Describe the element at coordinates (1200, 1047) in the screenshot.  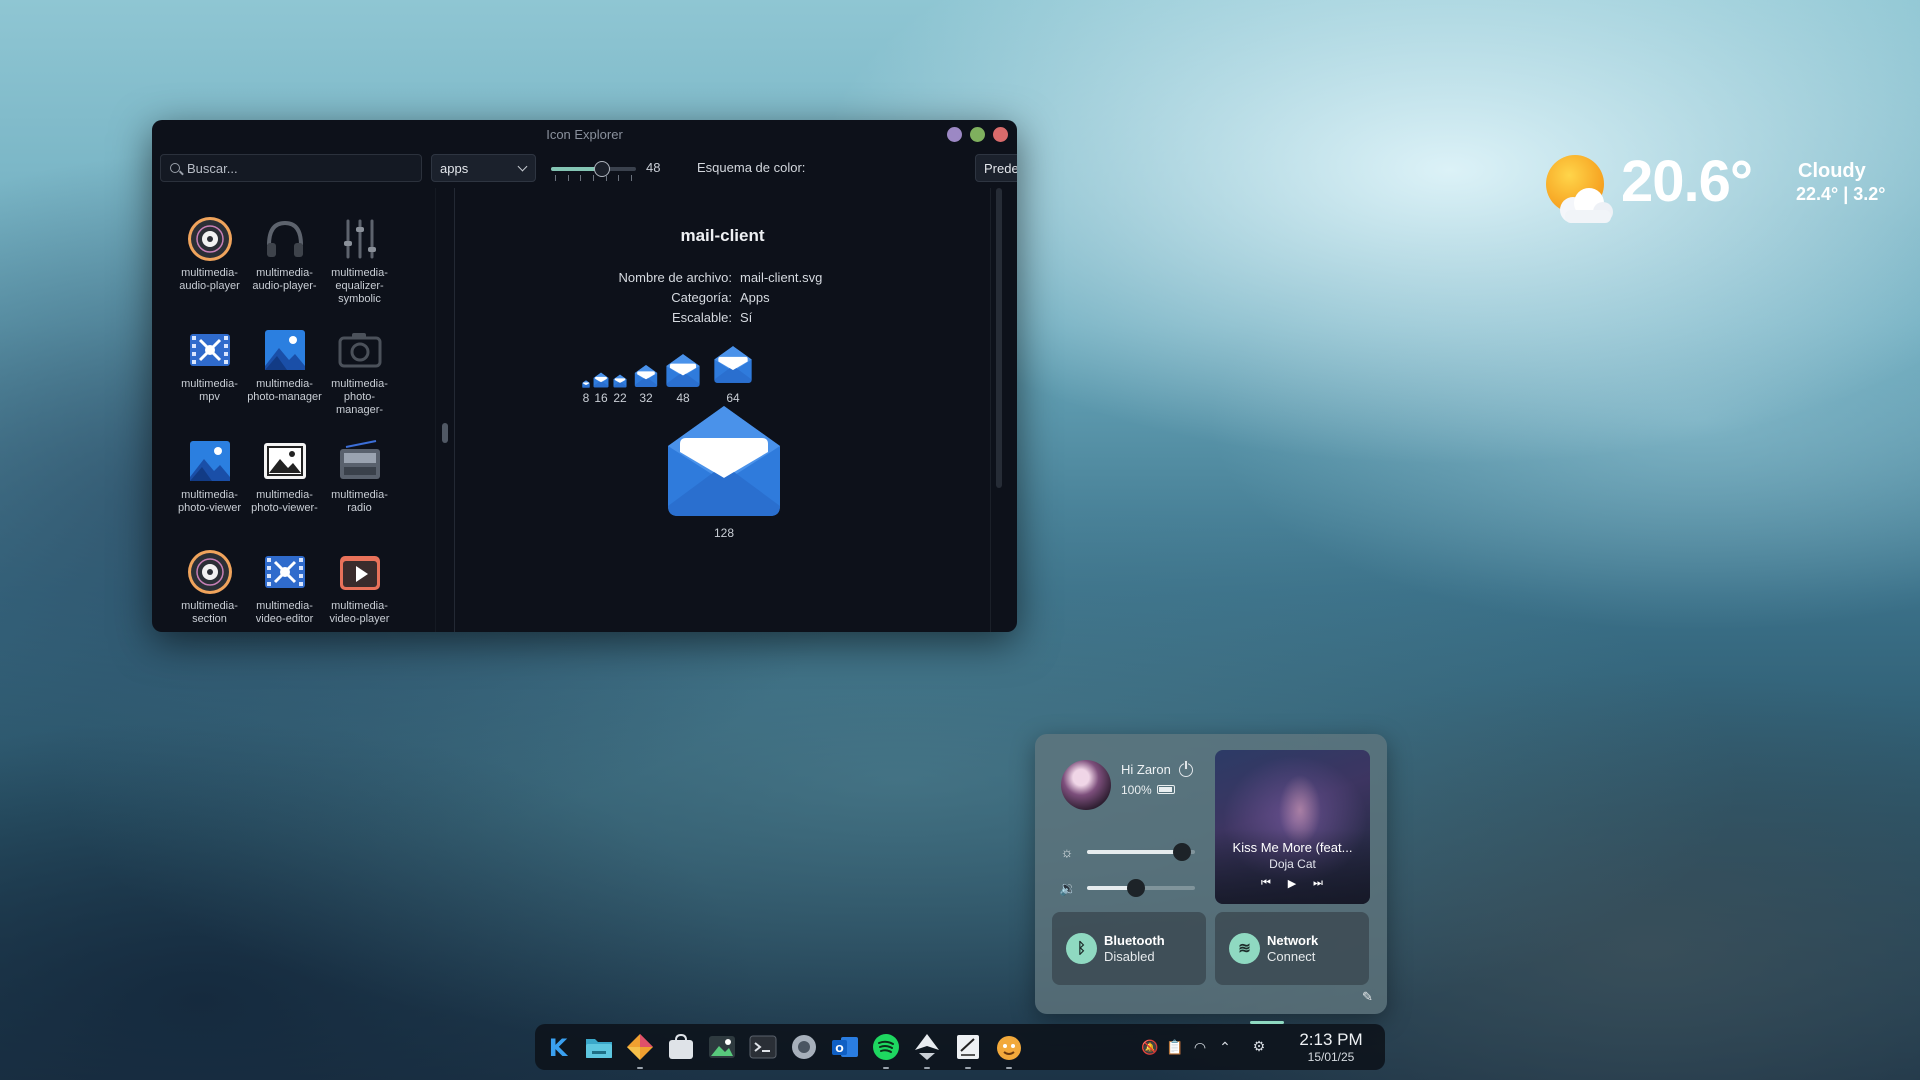
I see `wifi-icon: ◠` at that location.